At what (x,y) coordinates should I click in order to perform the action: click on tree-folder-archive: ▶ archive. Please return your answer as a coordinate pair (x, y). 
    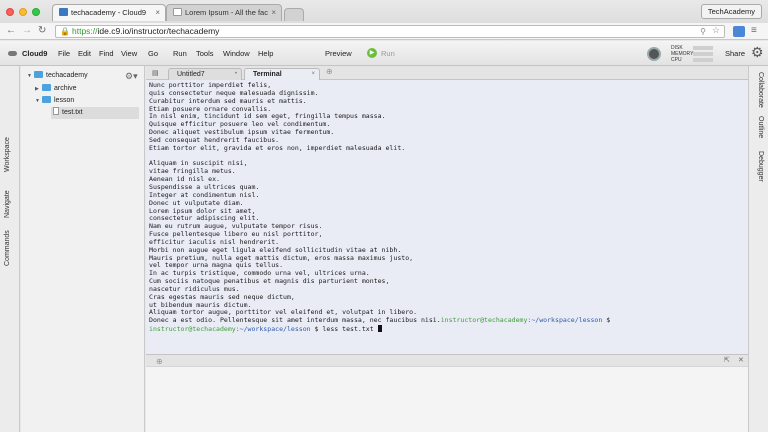
    Looking at the image, I should click on (56, 89).